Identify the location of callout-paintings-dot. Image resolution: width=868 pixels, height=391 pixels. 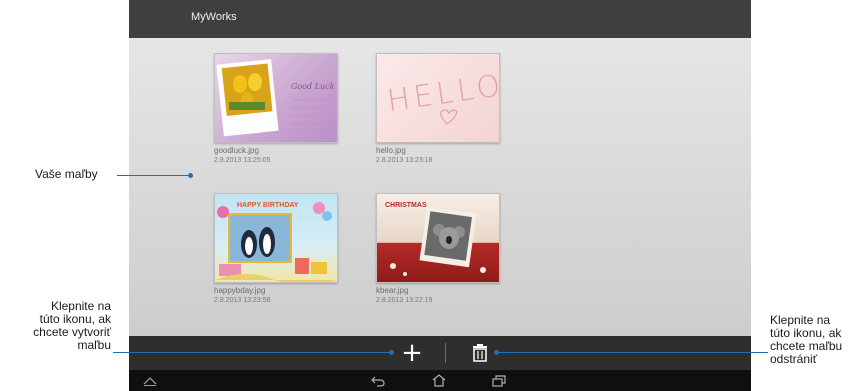
(190, 175).